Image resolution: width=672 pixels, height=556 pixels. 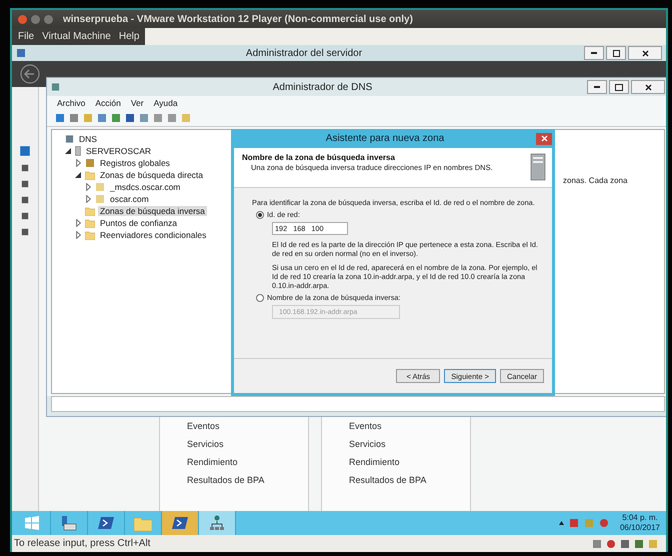 I want to click on page-title: Nombre de la zona de búsqueda inversa, so click(x=319, y=157).